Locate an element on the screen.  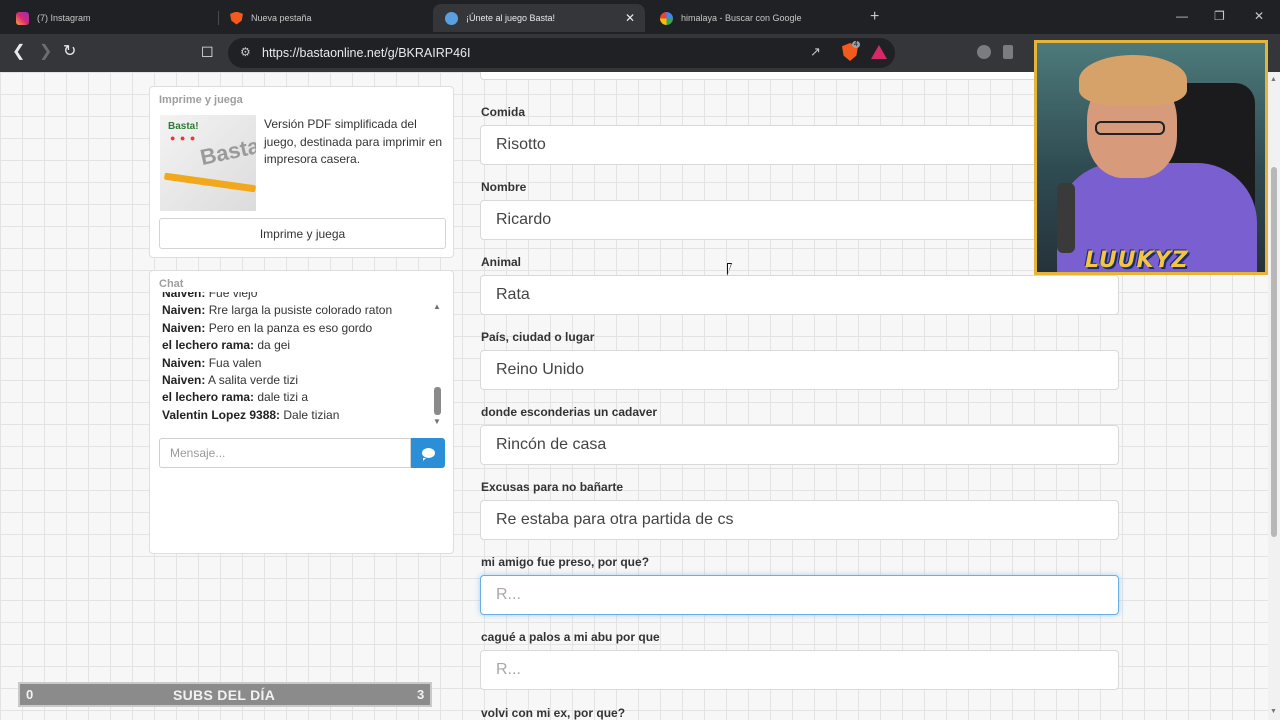
chat-message: Valentin Lopez 9388: Dale tizian is located at coordinates (293, 415).